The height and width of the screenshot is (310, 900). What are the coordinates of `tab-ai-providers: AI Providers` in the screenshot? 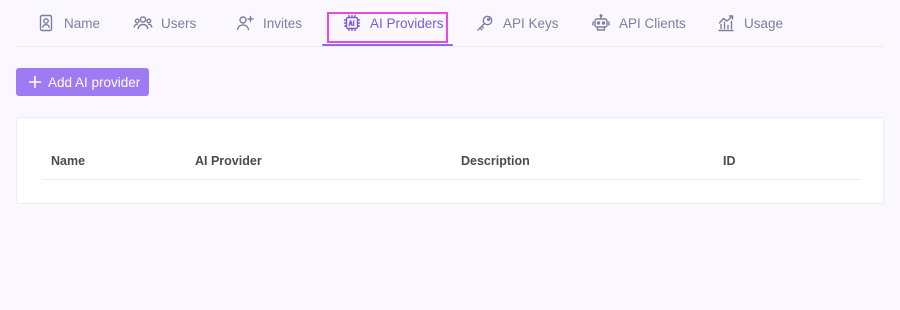 It's located at (393, 23).